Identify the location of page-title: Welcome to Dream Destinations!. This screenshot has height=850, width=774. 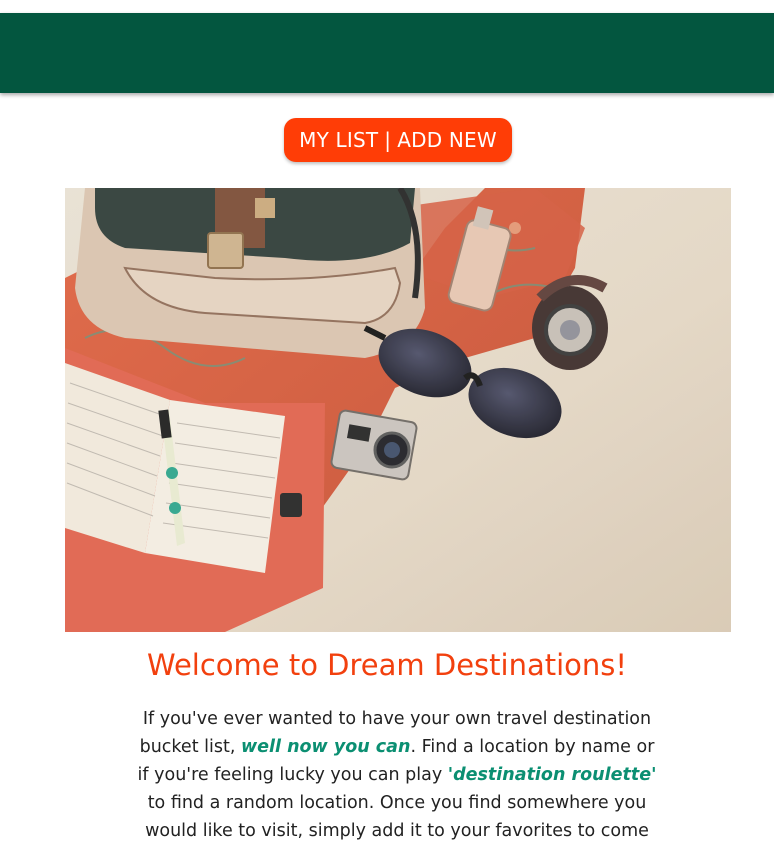
(387, 665).